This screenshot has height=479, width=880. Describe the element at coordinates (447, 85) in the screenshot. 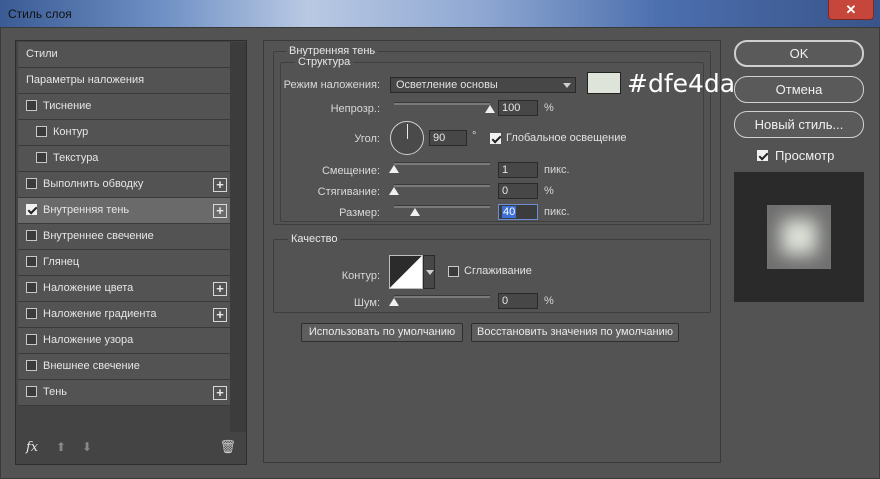

I see `blend-mode-value: Осветление основы` at that location.